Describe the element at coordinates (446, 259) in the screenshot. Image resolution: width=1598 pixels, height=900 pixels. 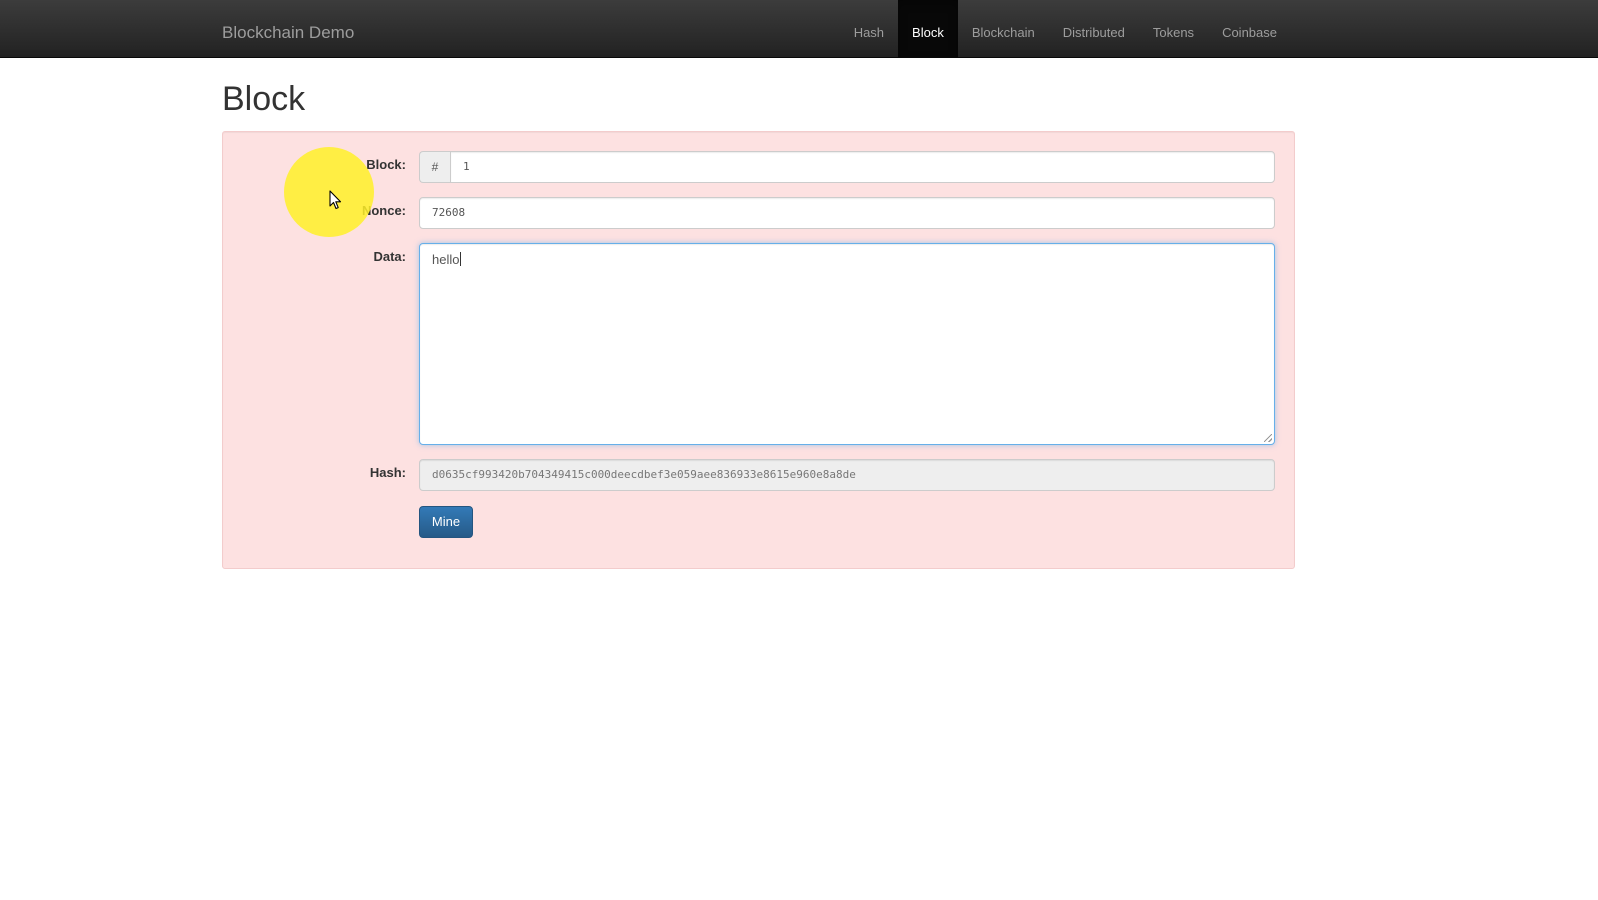
I see `data-text: hello` at that location.